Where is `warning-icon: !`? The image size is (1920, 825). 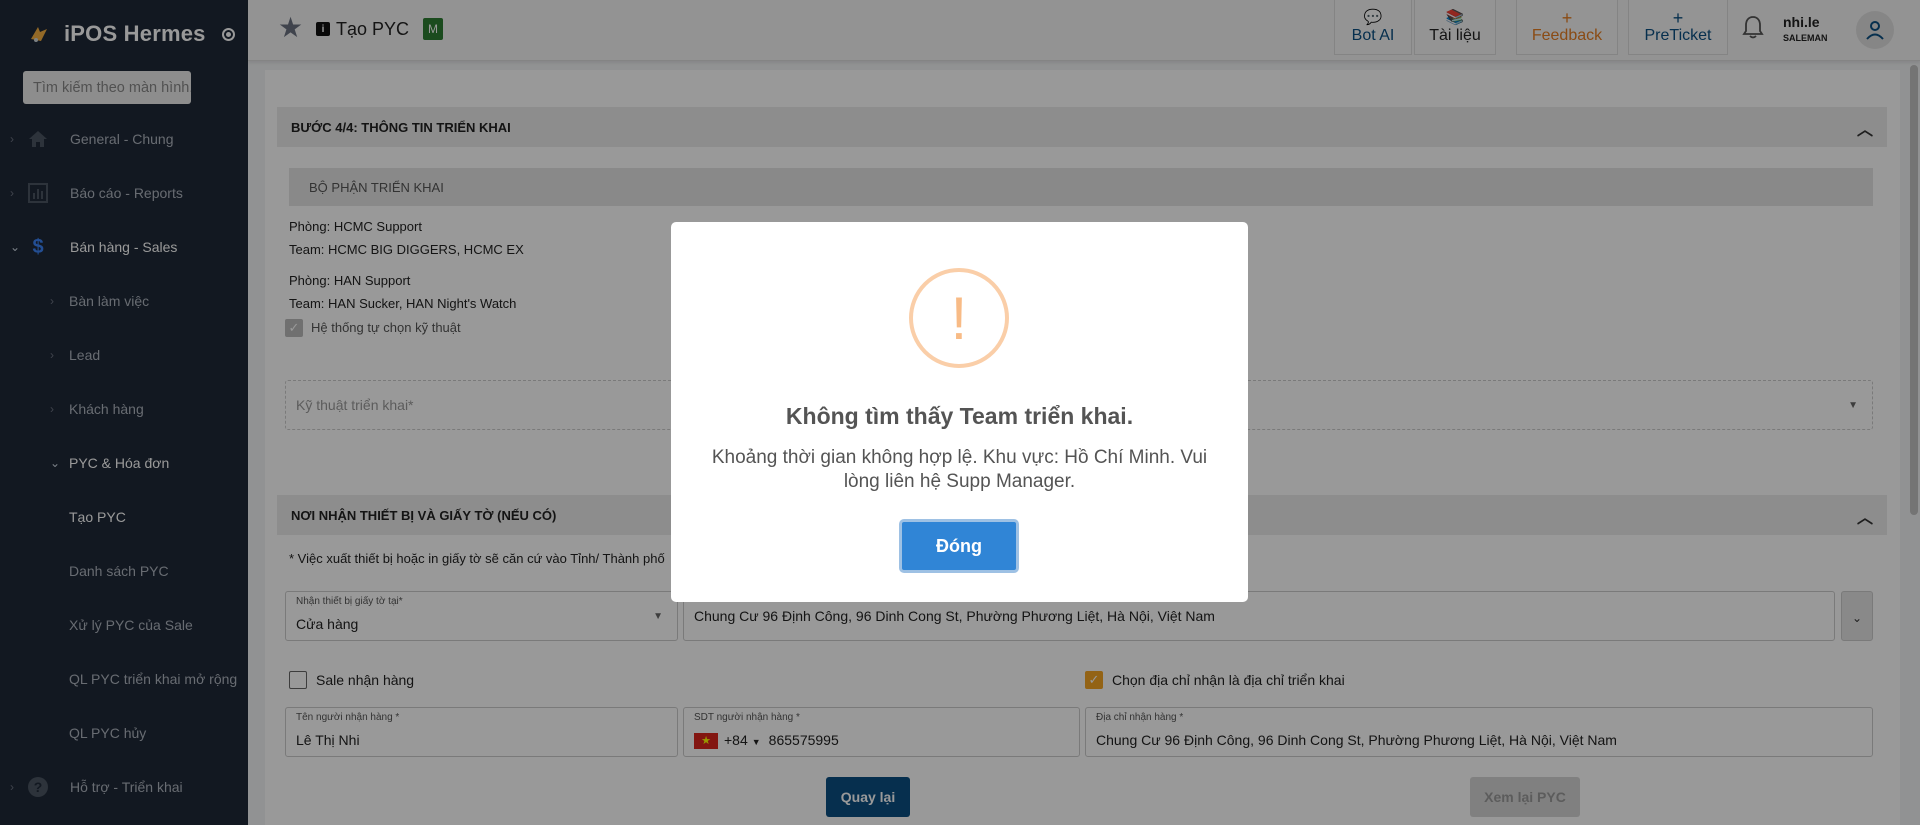 warning-icon: ! is located at coordinates (959, 318).